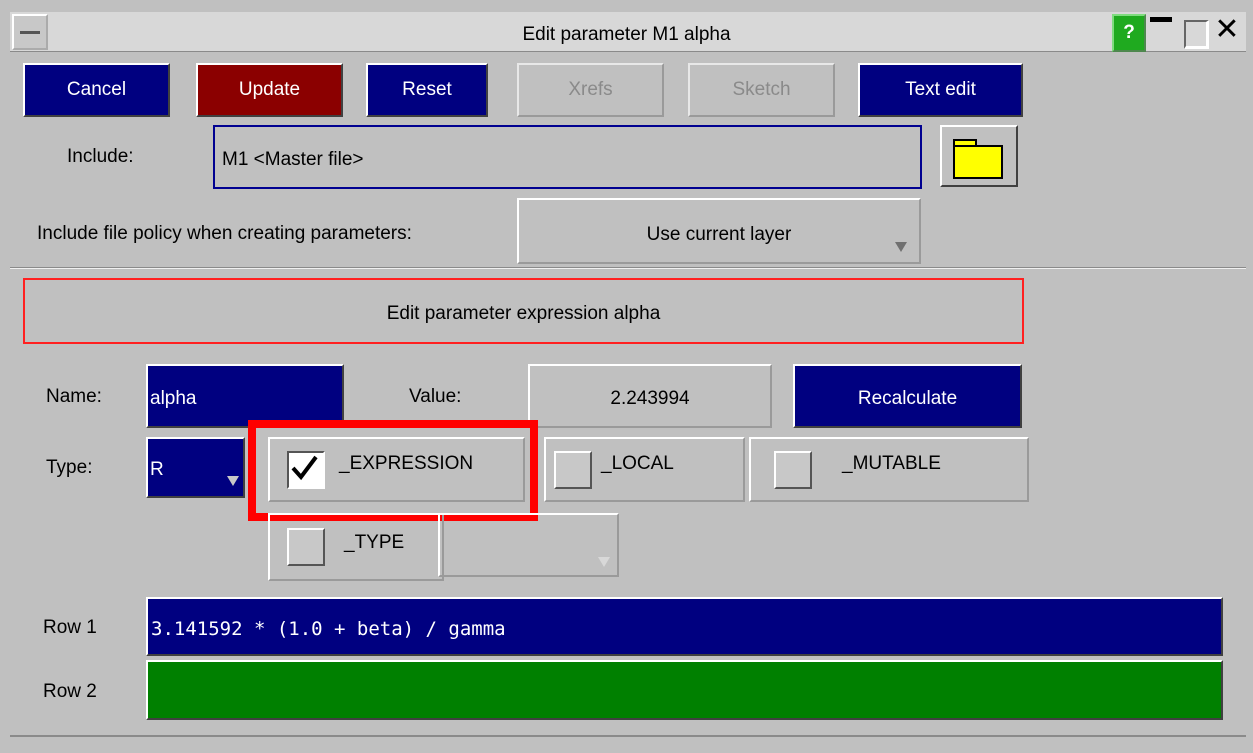 This screenshot has height=753, width=1253. What do you see at coordinates (523, 313) in the screenshot?
I see `banner-text: Edit parameter expression alpha` at bounding box center [523, 313].